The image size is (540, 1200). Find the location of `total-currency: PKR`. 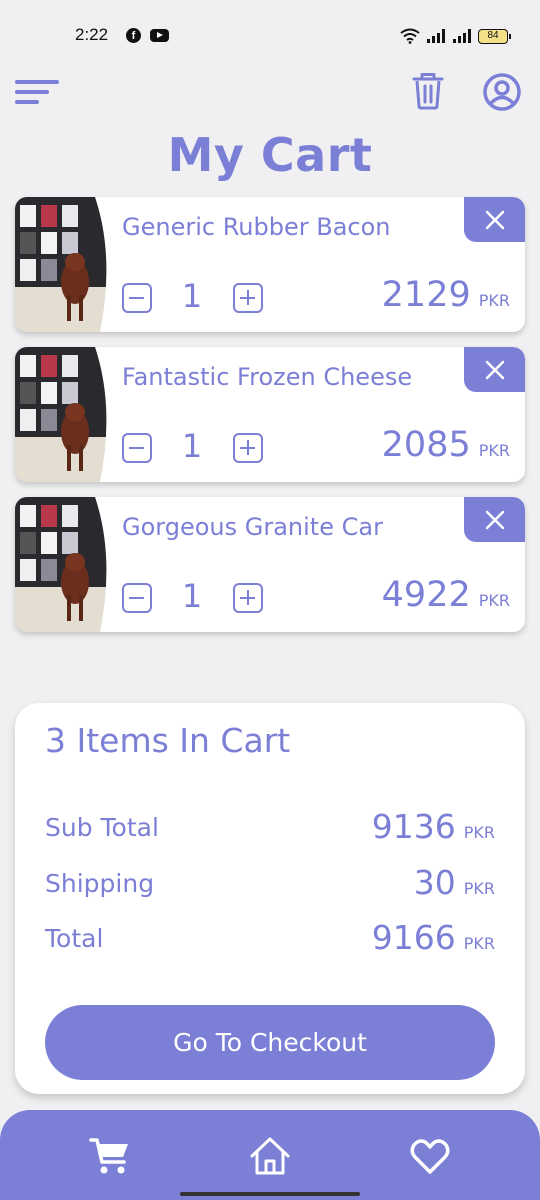

total-currency: PKR is located at coordinates (479, 943).